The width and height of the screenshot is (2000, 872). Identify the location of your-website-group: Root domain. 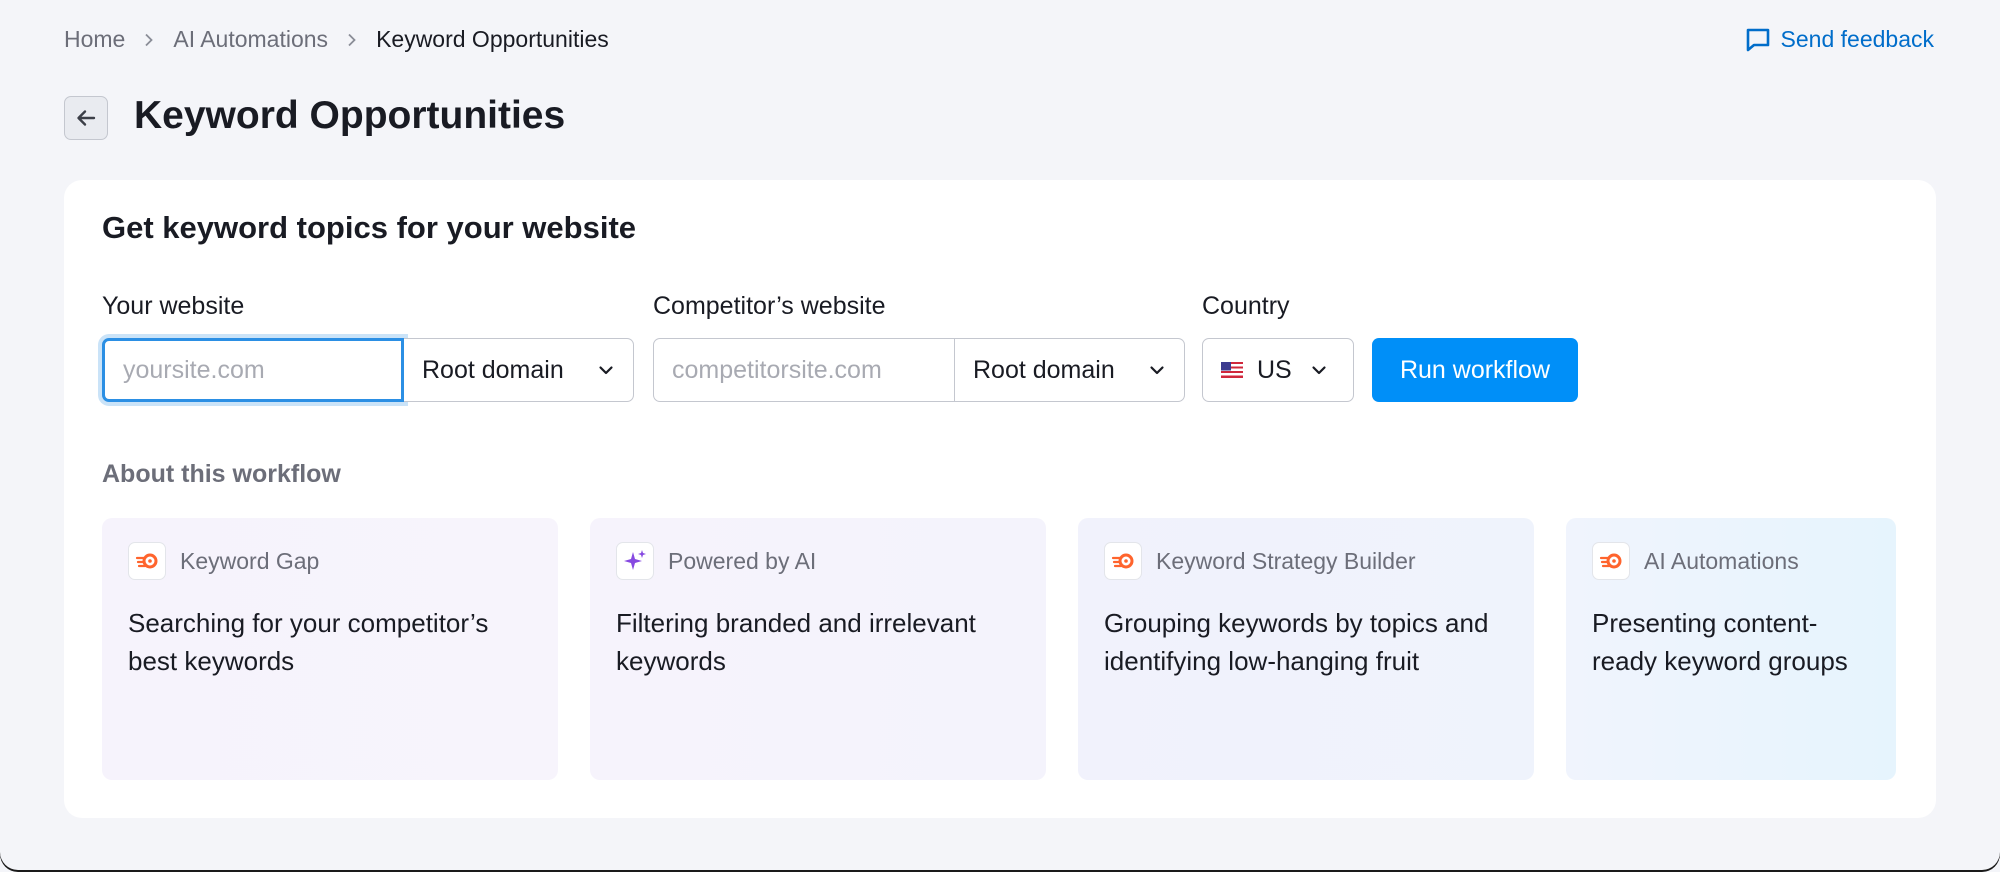
(368, 370).